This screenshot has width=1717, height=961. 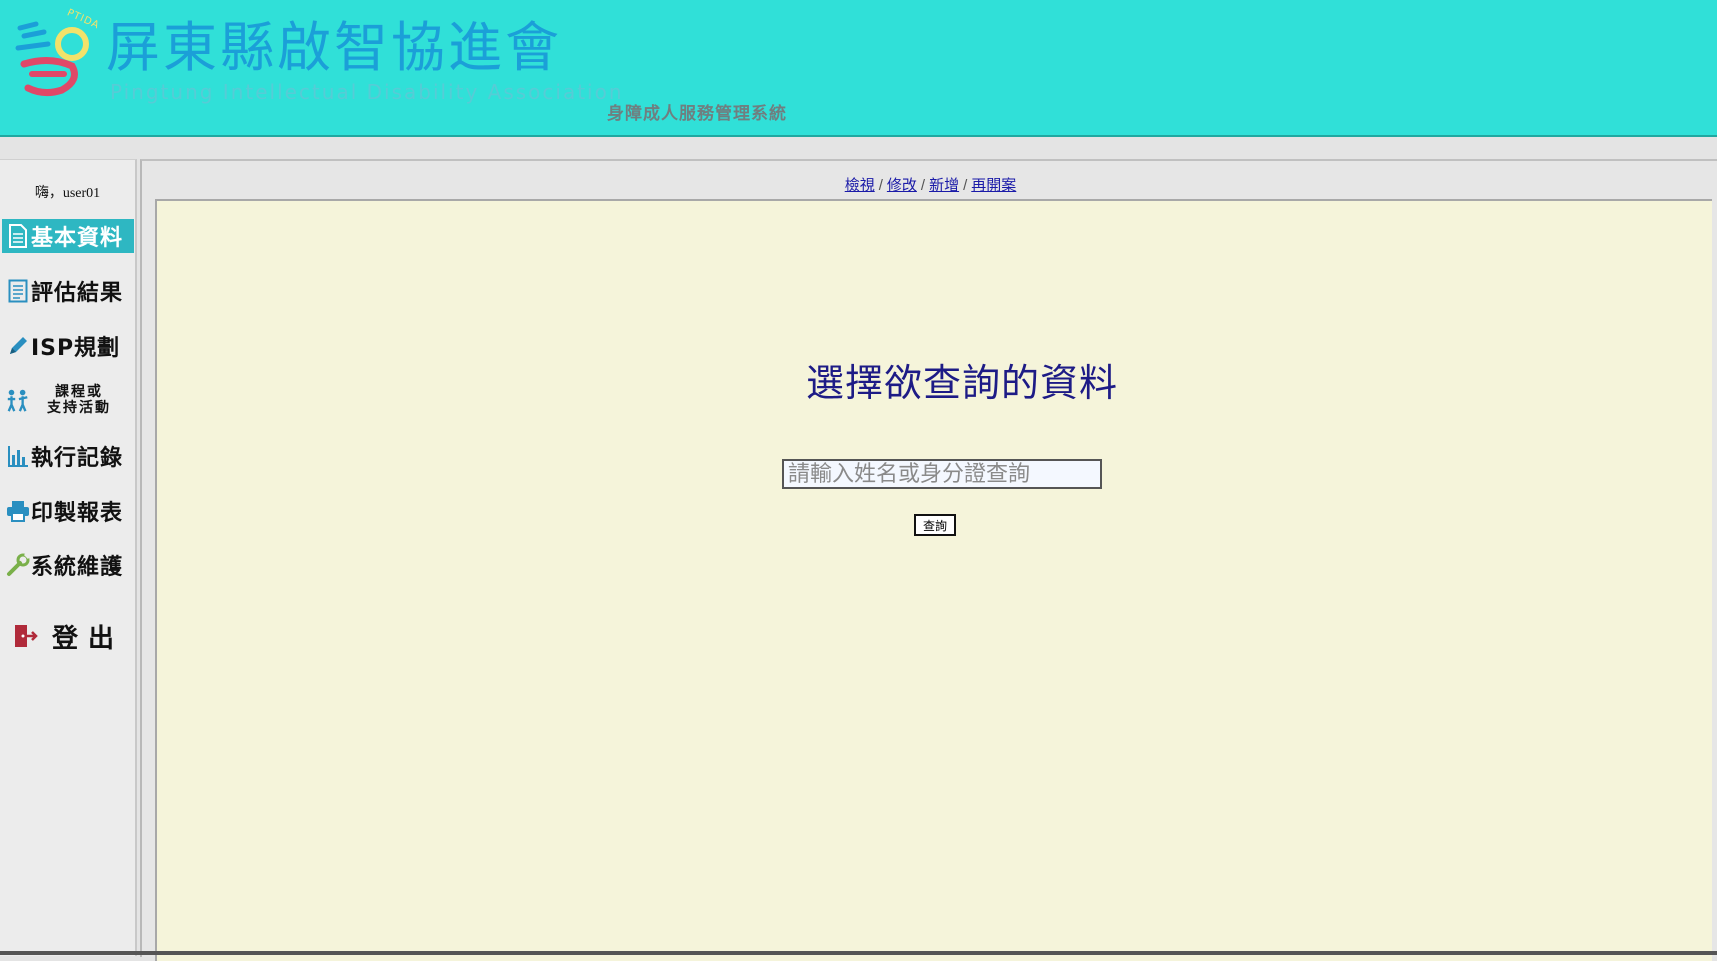 What do you see at coordinates (18, 346) in the screenshot?
I see `pencil-icon` at bounding box center [18, 346].